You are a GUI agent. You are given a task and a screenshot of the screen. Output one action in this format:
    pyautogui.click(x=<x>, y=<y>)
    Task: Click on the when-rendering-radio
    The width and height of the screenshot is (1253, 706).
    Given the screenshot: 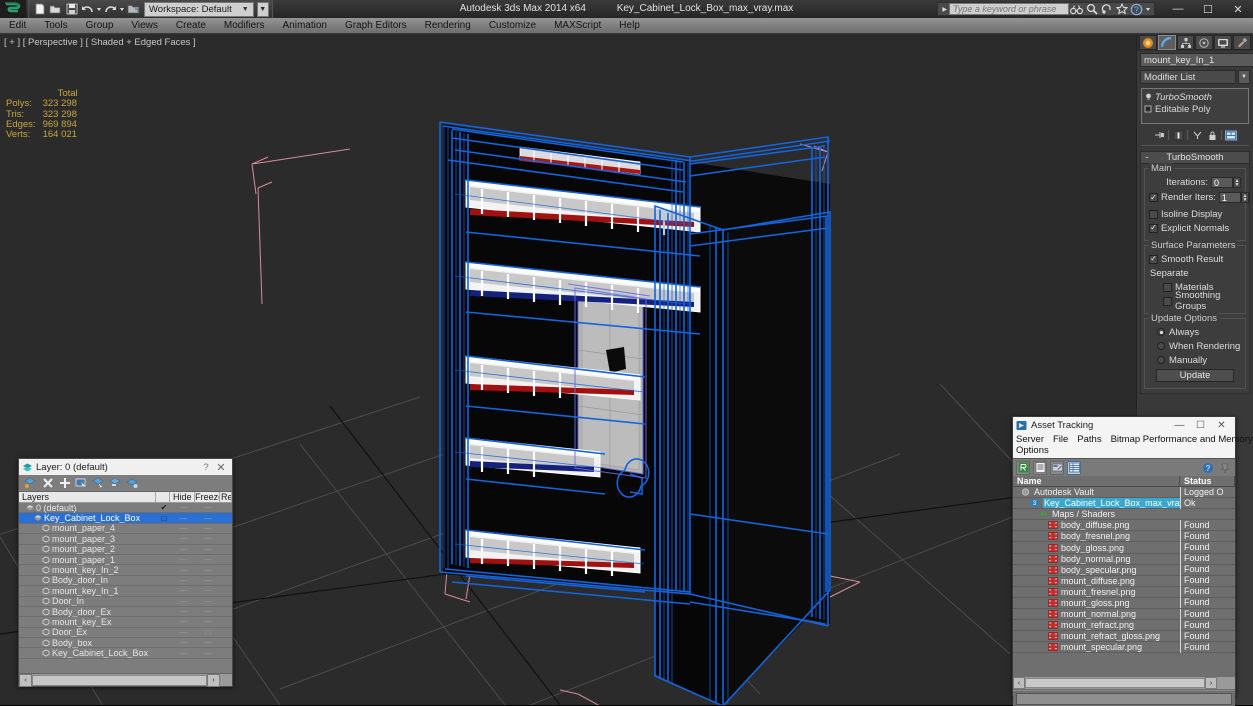 What is the action you would take?
    pyautogui.click(x=1161, y=346)
    